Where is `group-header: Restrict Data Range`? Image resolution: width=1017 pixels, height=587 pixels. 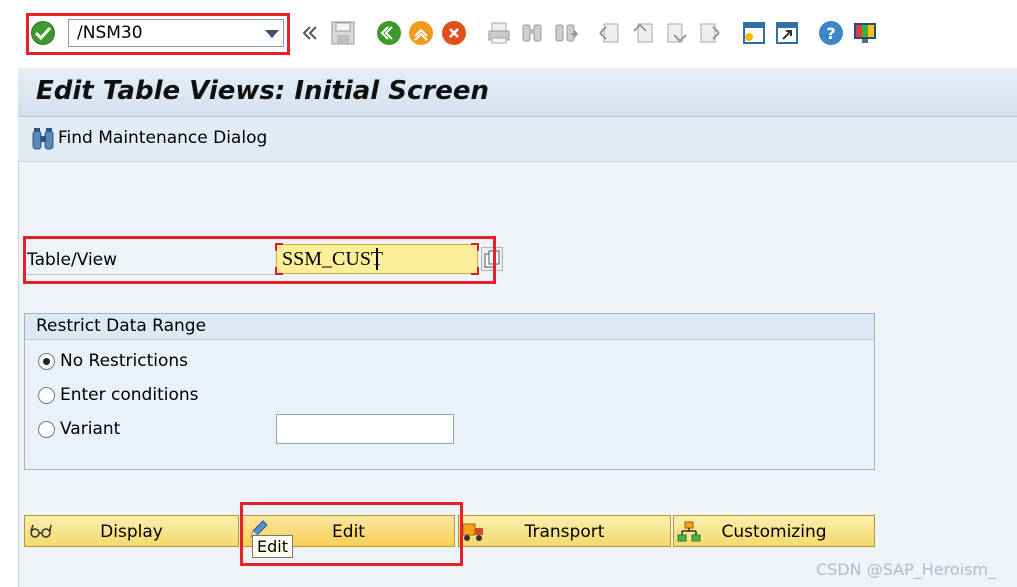
group-header: Restrict Data Range is located at coordinates (449, 327).